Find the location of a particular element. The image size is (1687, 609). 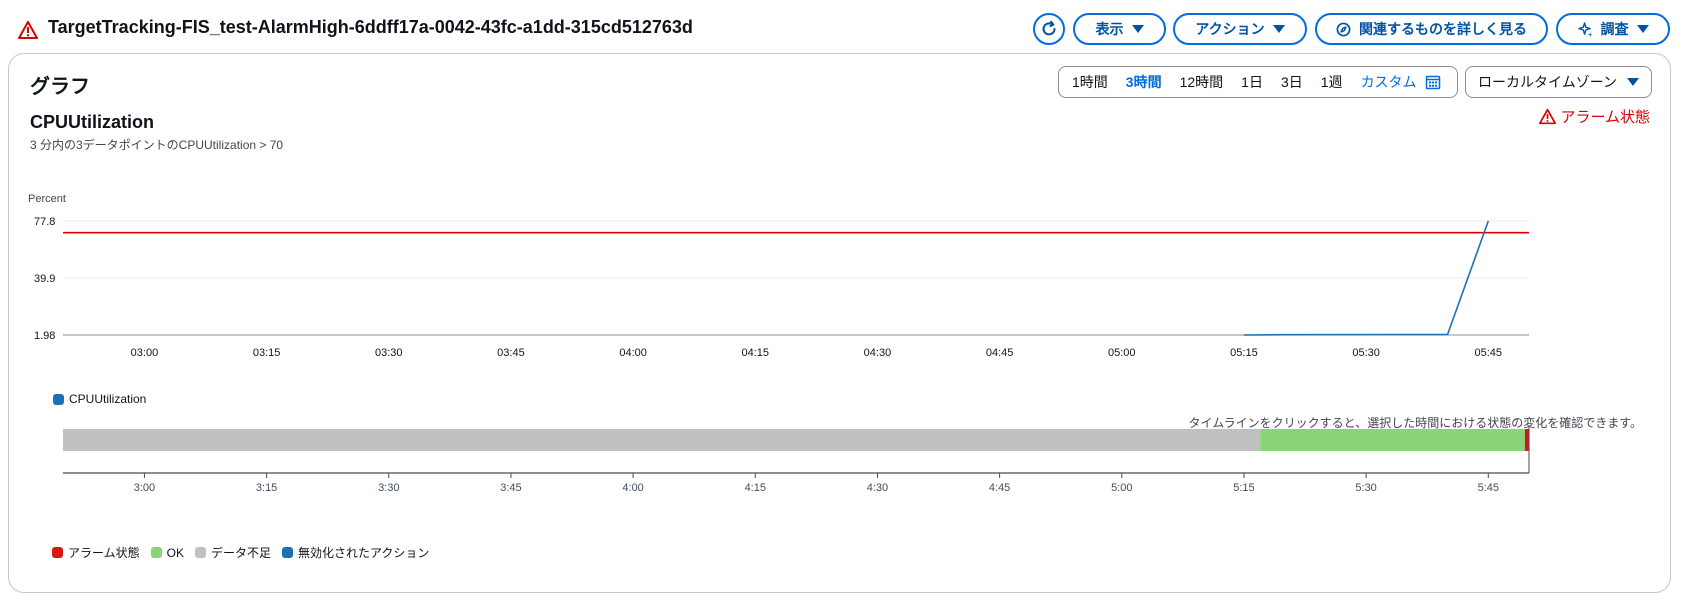

x-tick-label: 03:30 is located at coordinates (389, 353).